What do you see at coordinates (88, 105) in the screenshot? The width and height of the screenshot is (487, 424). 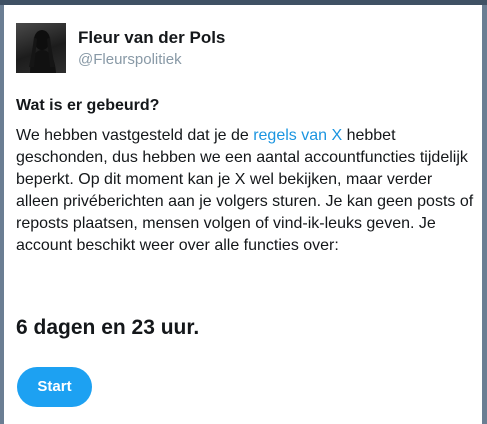 I see `notice-heading: Wat is er gebeurd?` at bounding box center [88, 105].